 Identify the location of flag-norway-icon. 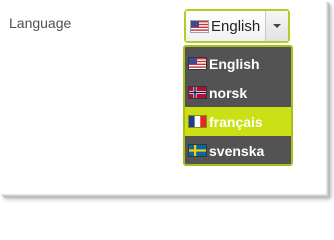
(197, 92).